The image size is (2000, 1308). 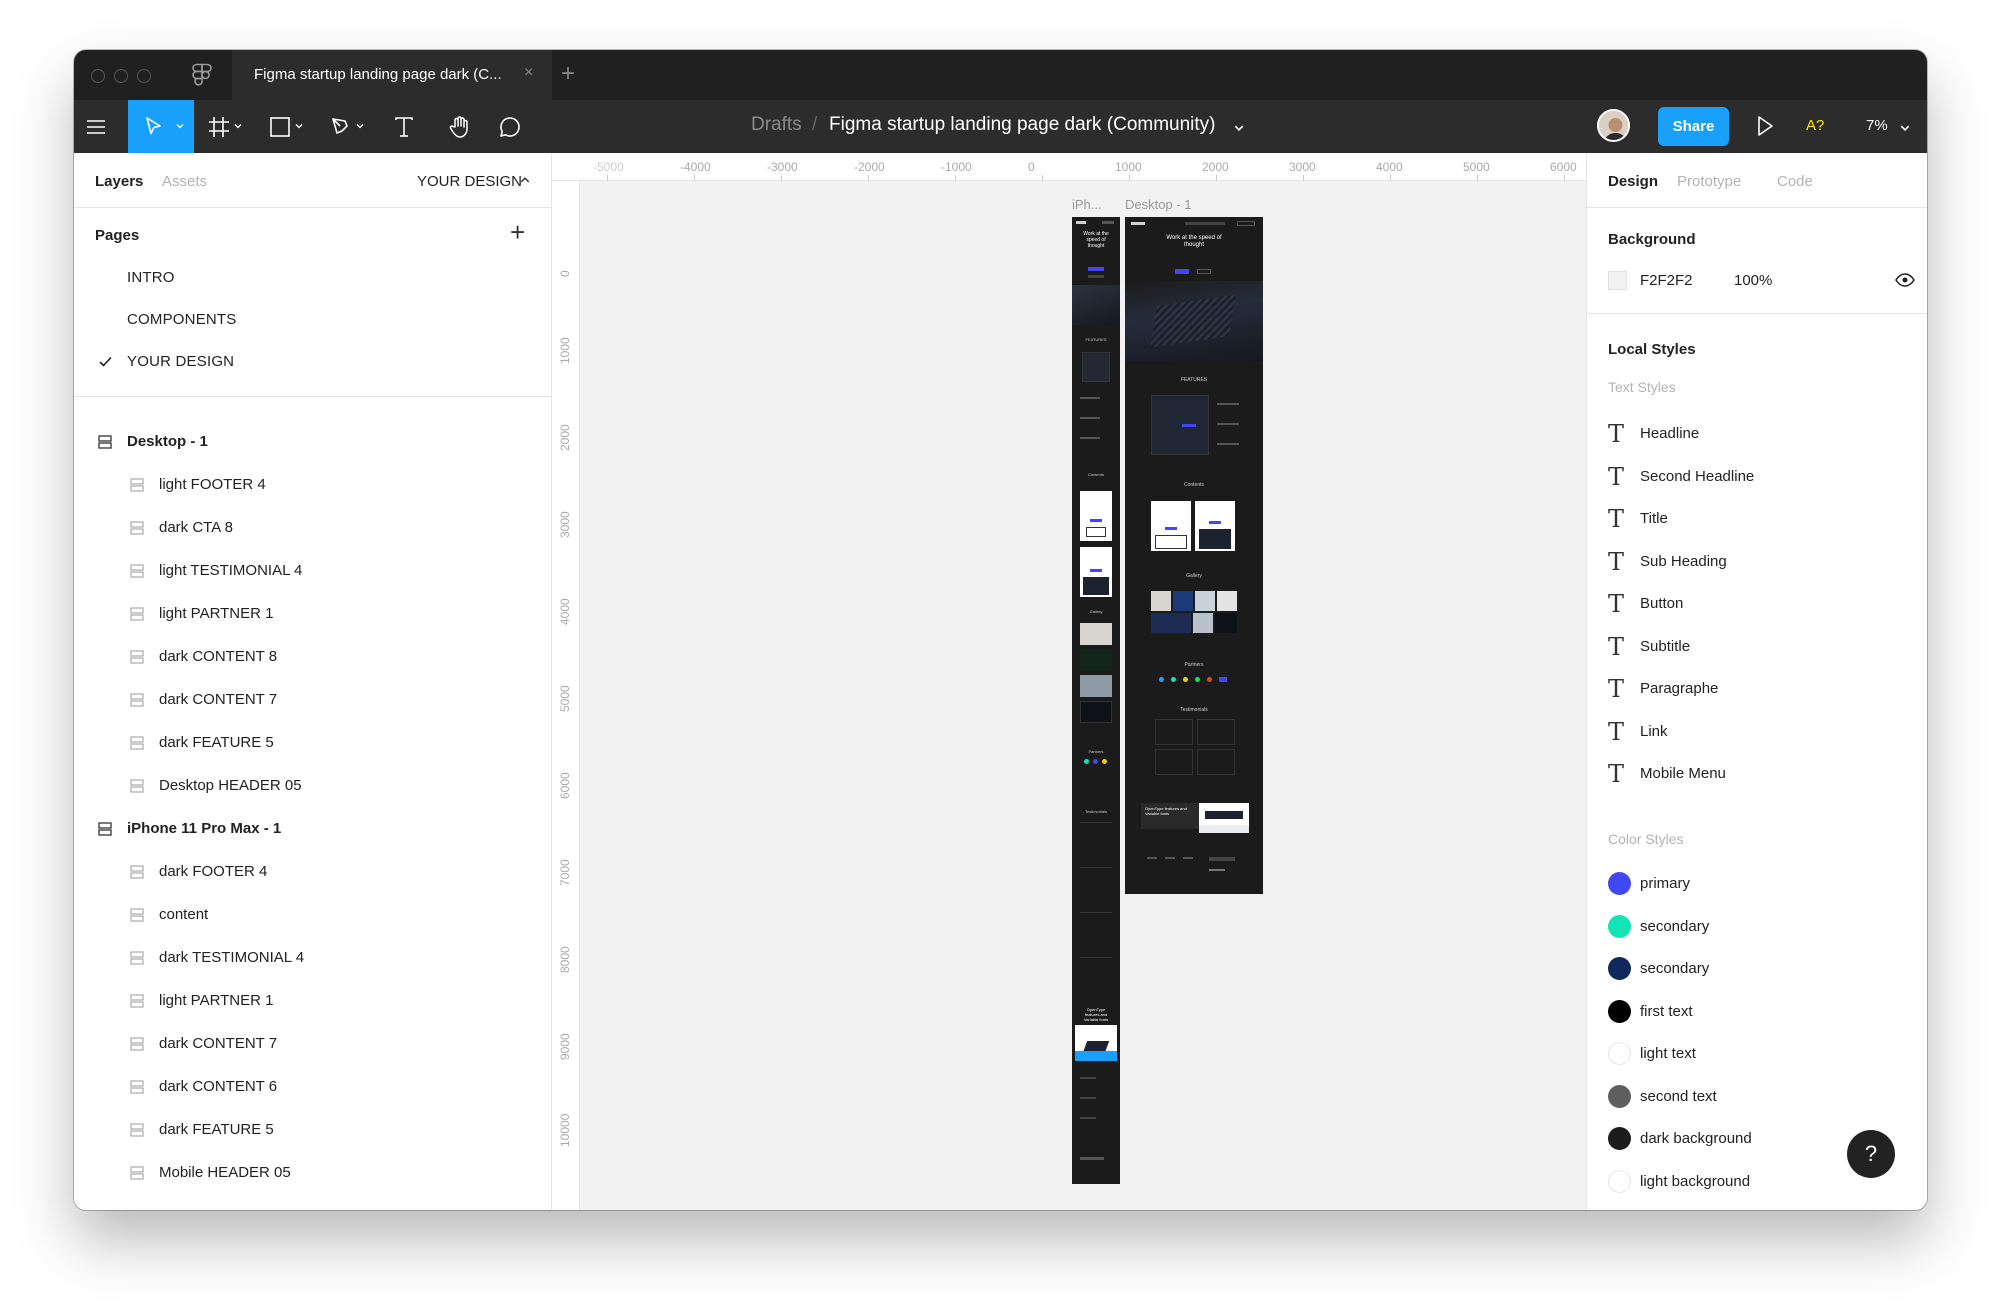 What do you see at coordinates (1758, 732) in the screenshot?
I see `text-style-item: T Link` at bounding box center [1758, 732].